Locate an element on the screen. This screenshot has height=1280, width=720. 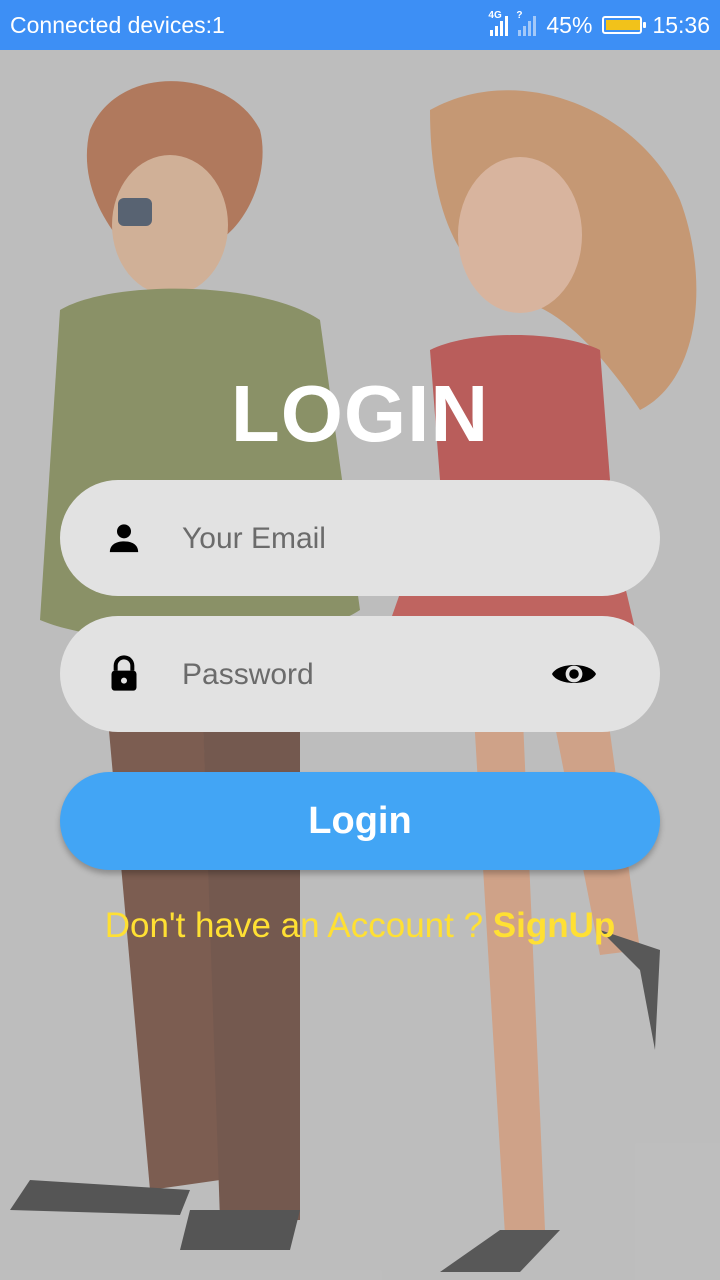
page-title: LOGIN is located at coordinates (360, 413).